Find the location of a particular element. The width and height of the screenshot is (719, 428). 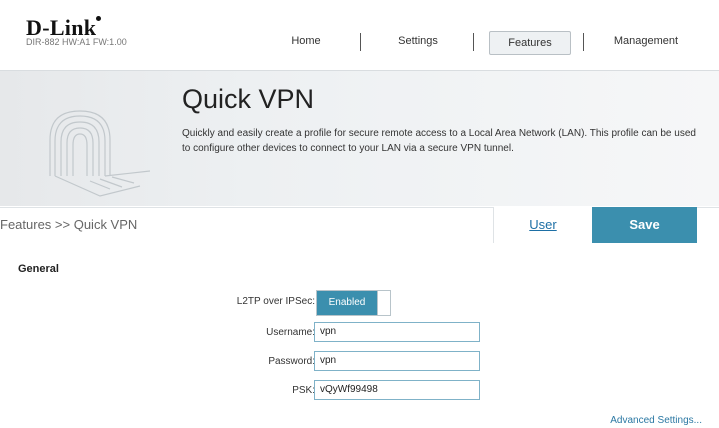

l2tp-label: L2TP over IPSec: is located at coordinates (275, 301).